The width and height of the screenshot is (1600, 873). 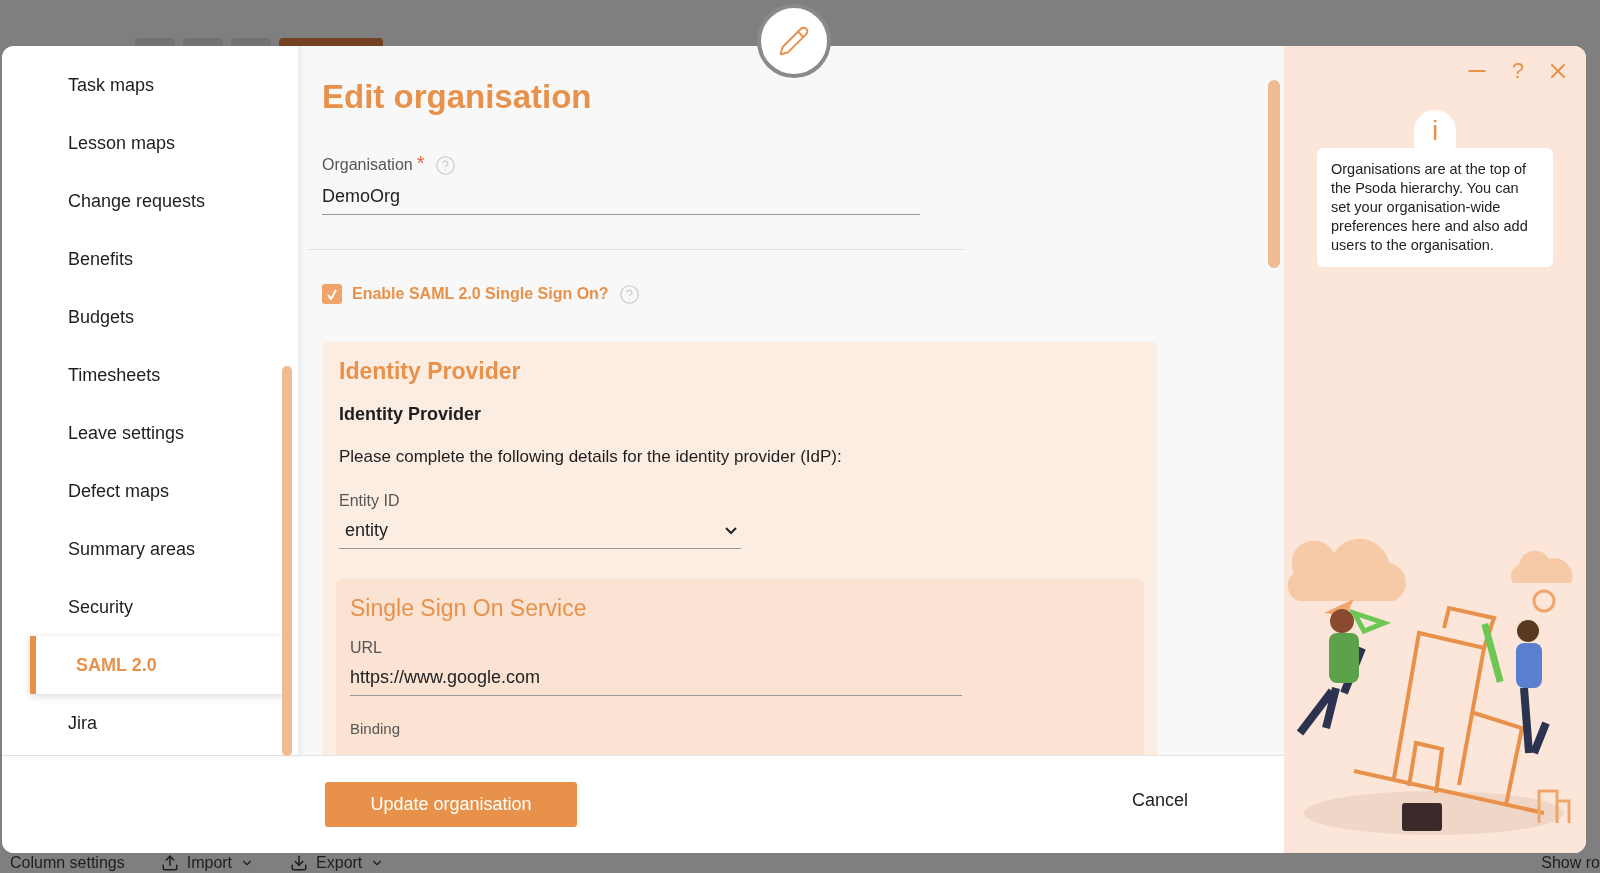 I want to click on download-icon, so click(x=299, y=863).